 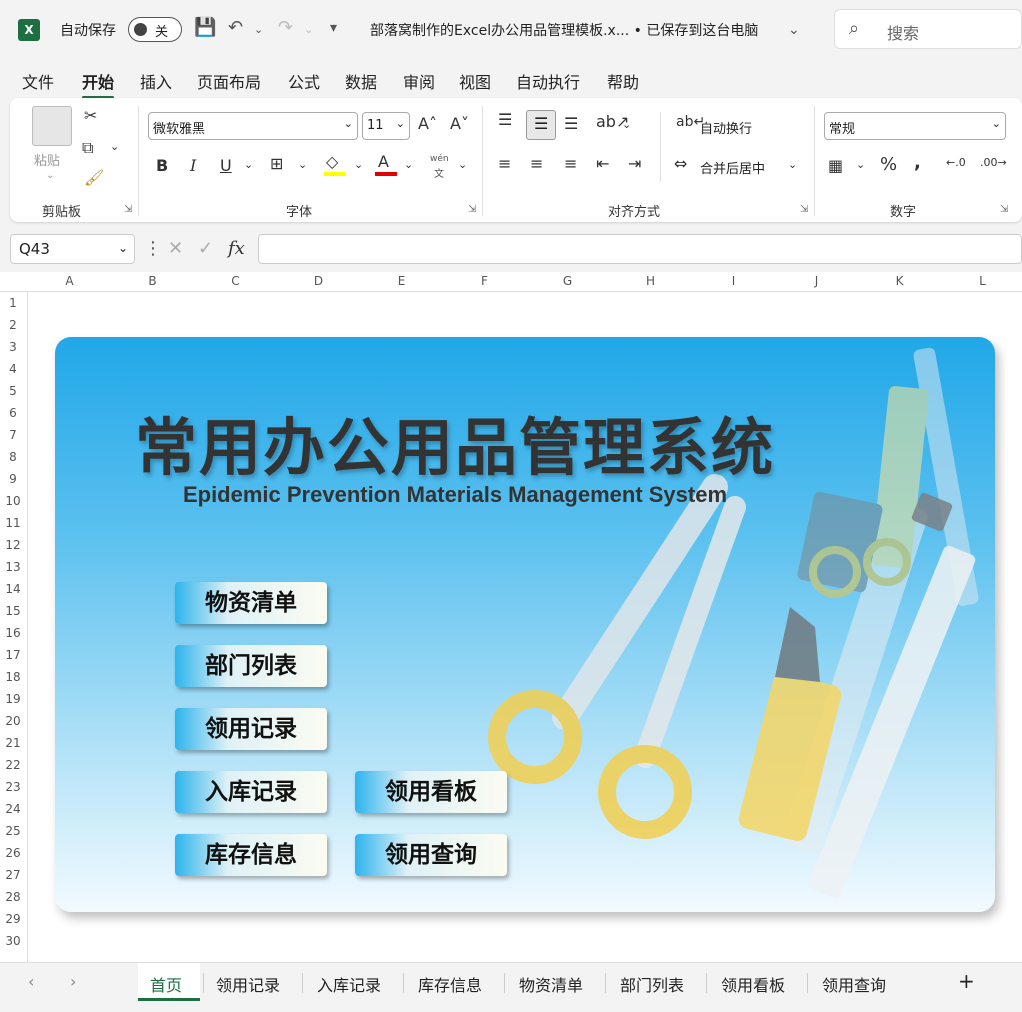 I want to click on tab-stock-in-record: 入库记录, so click(x=349, y=984).